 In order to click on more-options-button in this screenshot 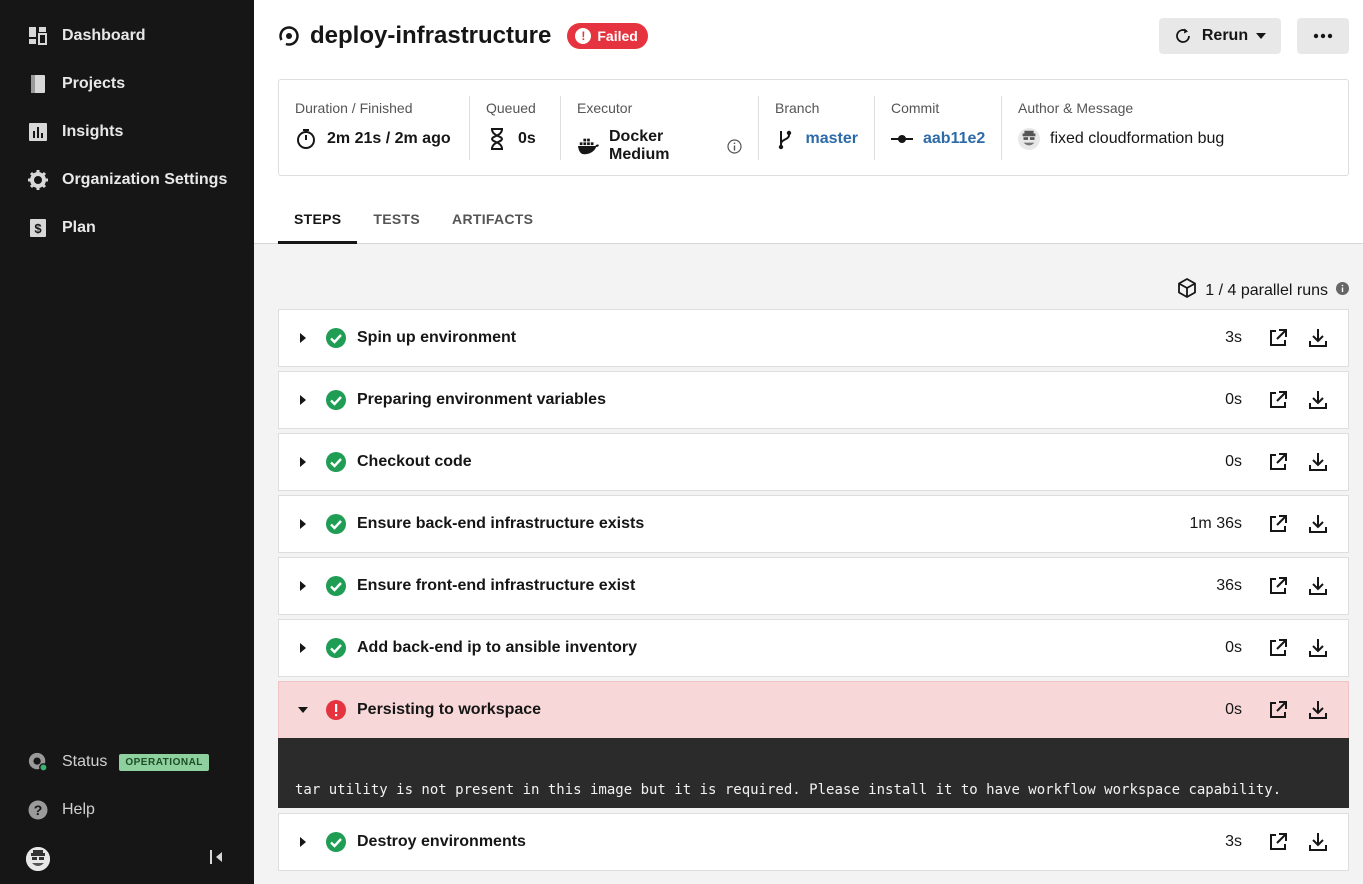, I will do `click(1323, 36)`.